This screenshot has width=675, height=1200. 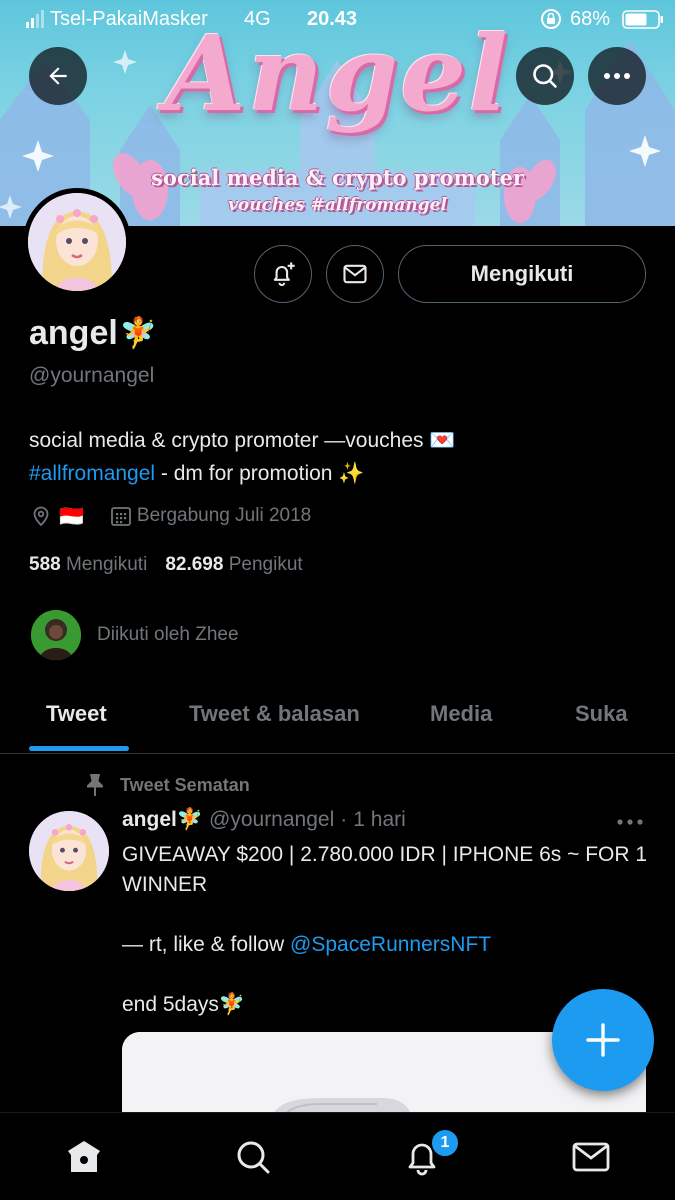 What do you see at coordinates (601, 714) in the screenshot?
I see `tab-likes: Suka` at bounding box center [601, 714].